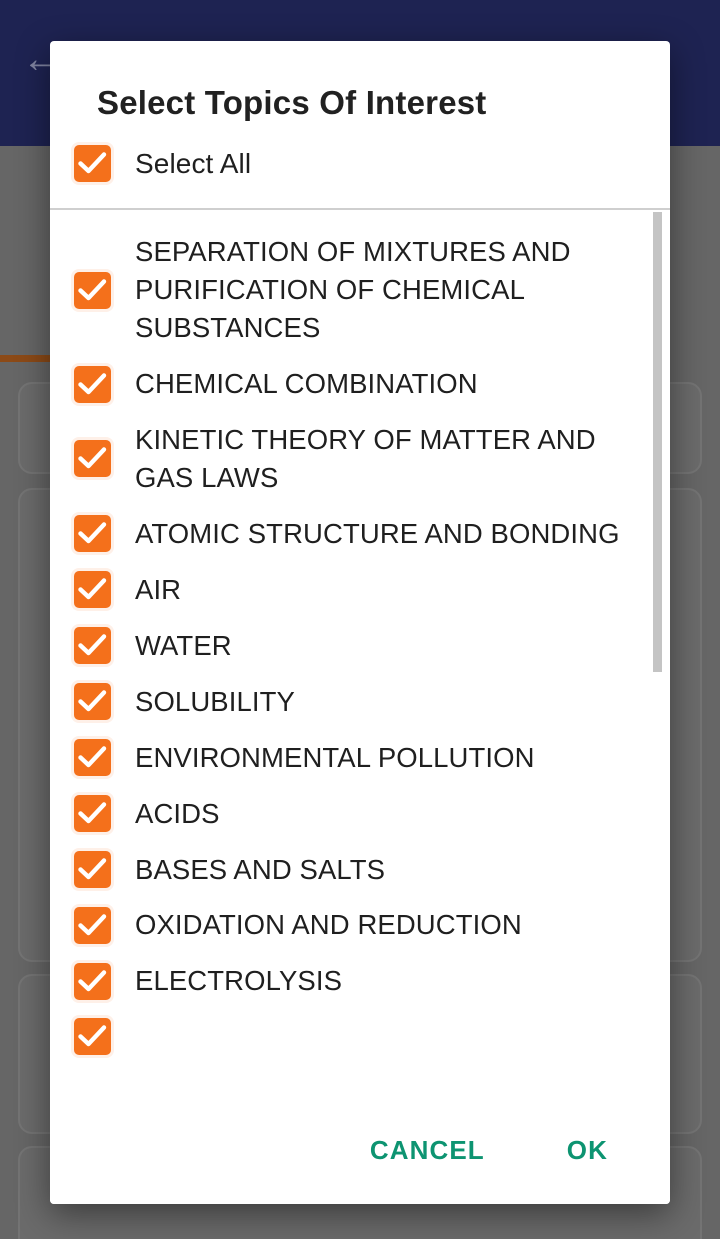 This screenshot has height=1239, width=720. I want to click on topic-label: WATER, so click(183, 645).